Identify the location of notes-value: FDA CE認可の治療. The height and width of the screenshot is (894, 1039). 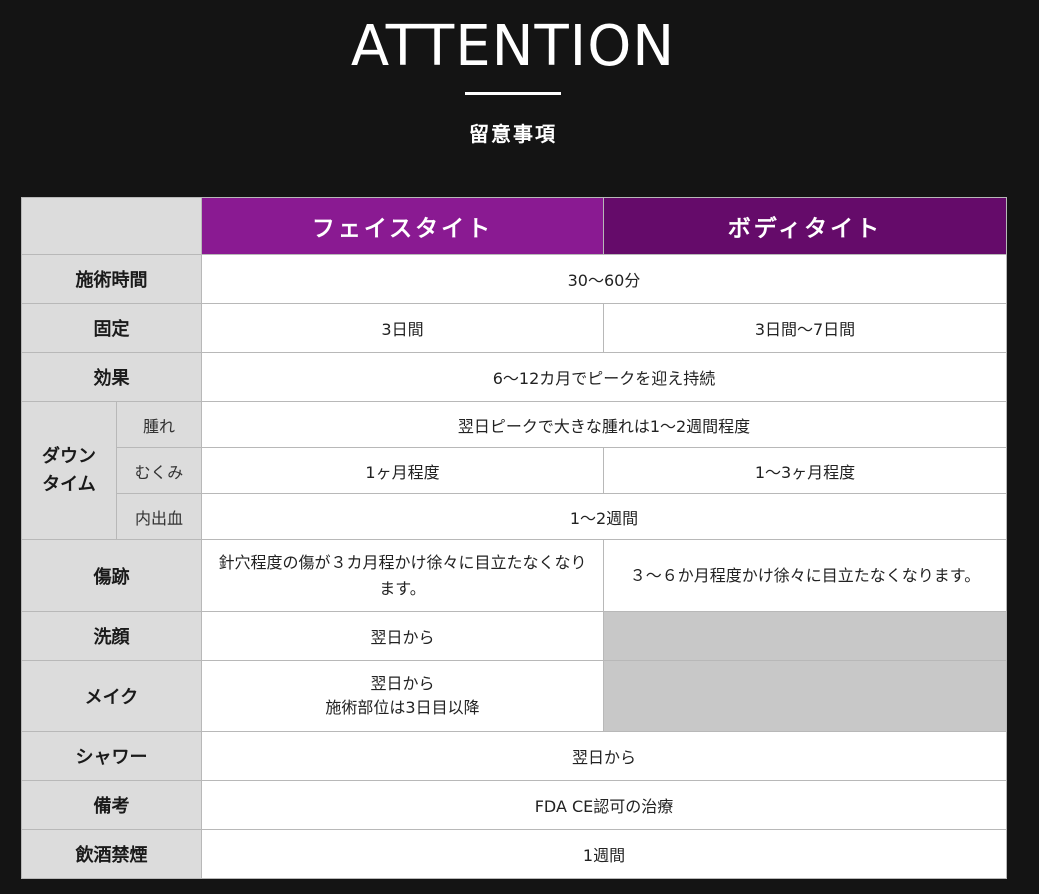
(604, 805).